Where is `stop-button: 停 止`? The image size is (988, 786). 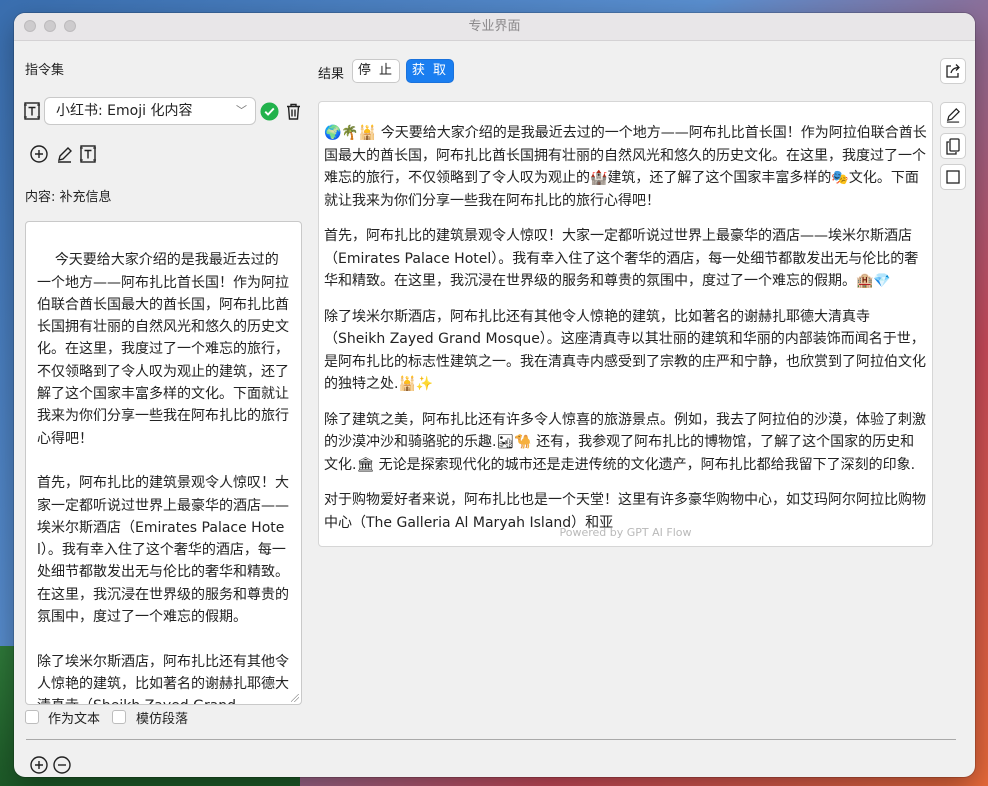
stop-button: 停 止 is located at coordinates (376, 71).